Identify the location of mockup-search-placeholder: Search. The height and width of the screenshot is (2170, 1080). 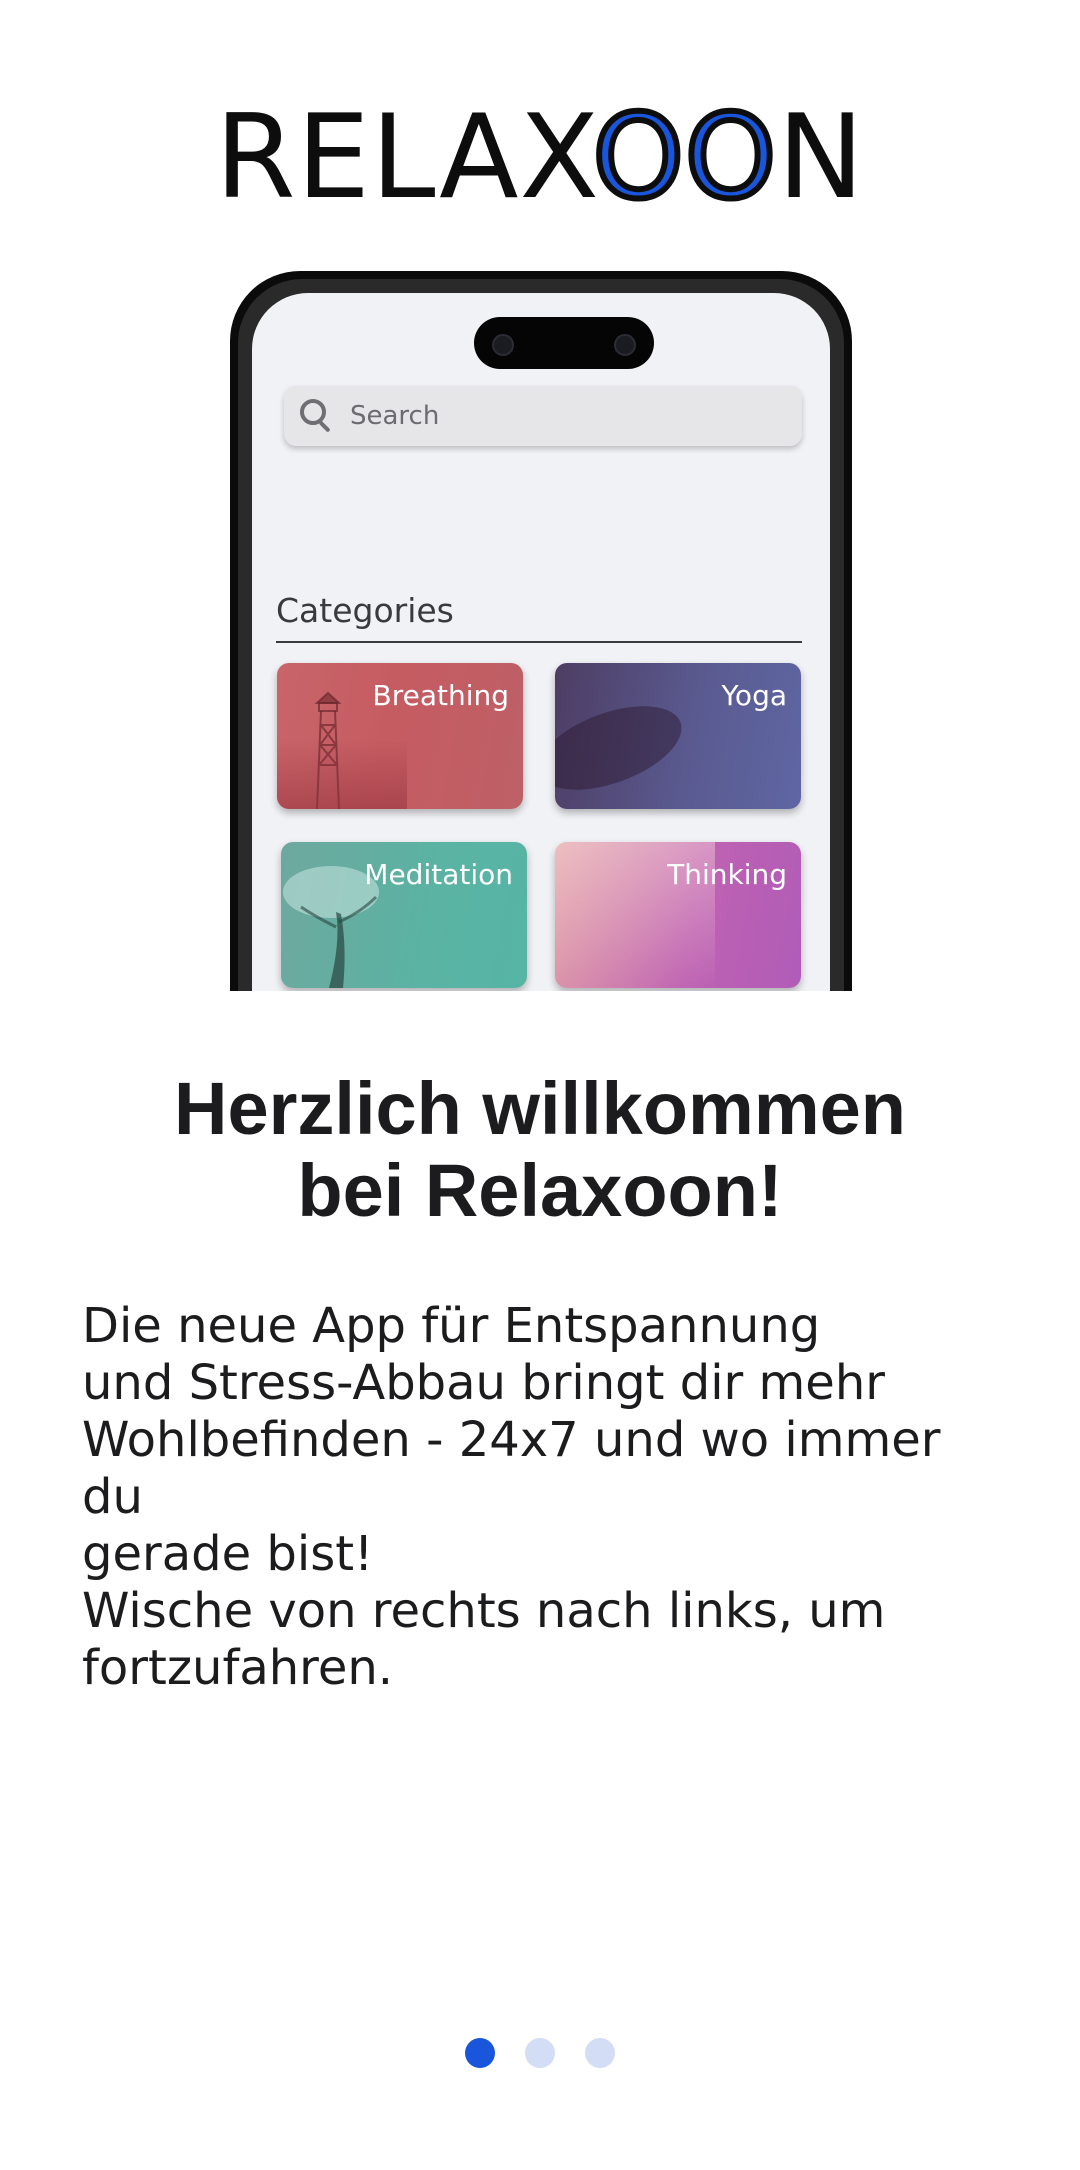
(395, 416).